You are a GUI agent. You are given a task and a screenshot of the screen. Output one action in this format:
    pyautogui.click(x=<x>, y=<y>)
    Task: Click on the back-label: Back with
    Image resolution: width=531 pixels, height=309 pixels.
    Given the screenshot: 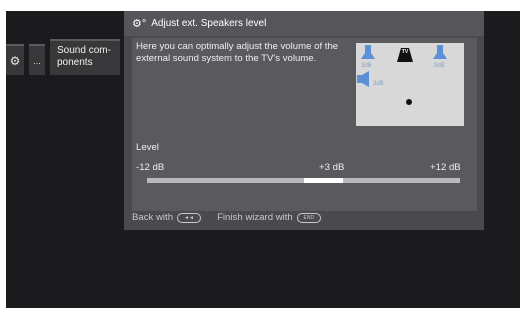 What is the action you would take?
    pyautogui.click(x=153, y=217)
    